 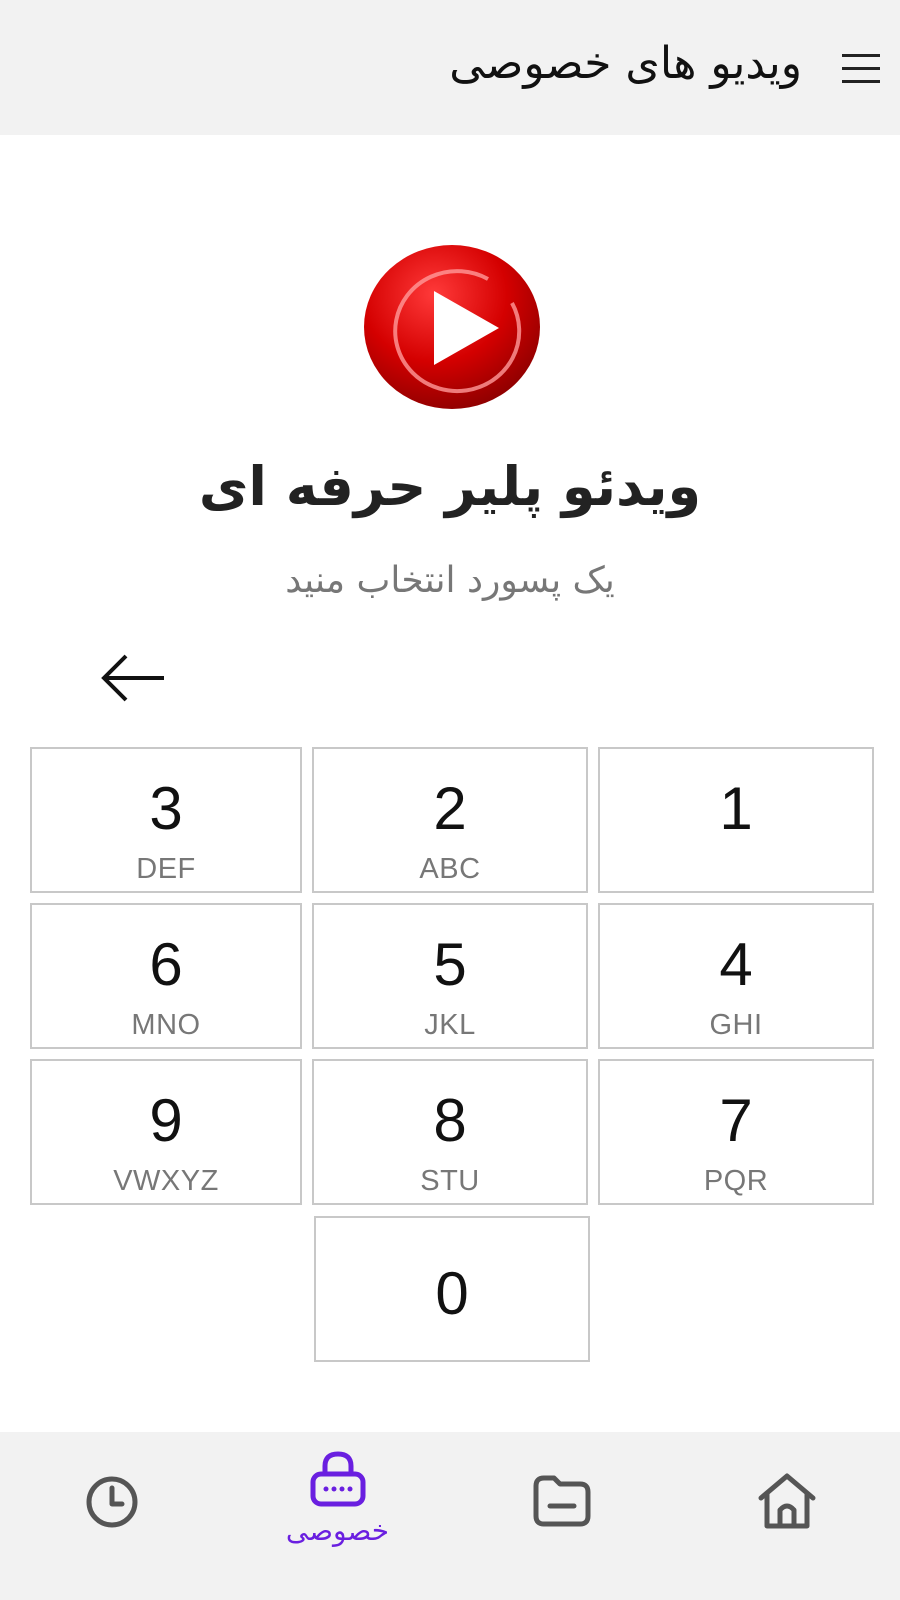 I want to click on key-digit: 6, so click(x=166, y=964).